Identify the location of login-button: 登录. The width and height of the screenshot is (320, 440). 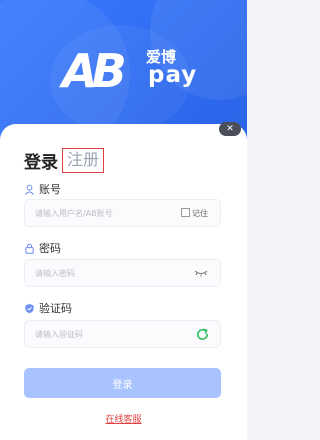
(122, 383).